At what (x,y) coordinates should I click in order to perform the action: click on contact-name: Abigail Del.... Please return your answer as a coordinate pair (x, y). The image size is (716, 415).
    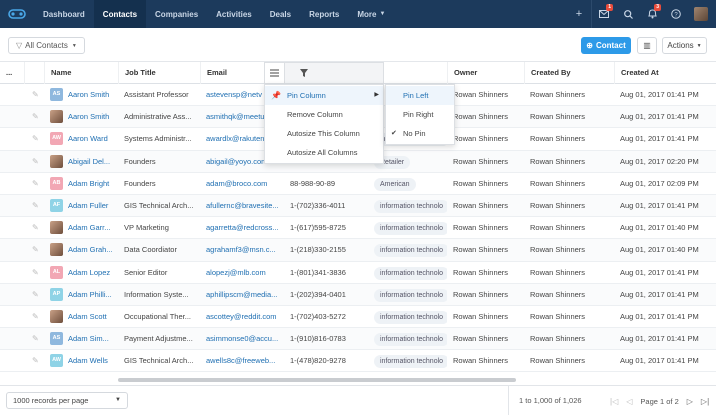
    Looking at the image, I should click on (90, 162).